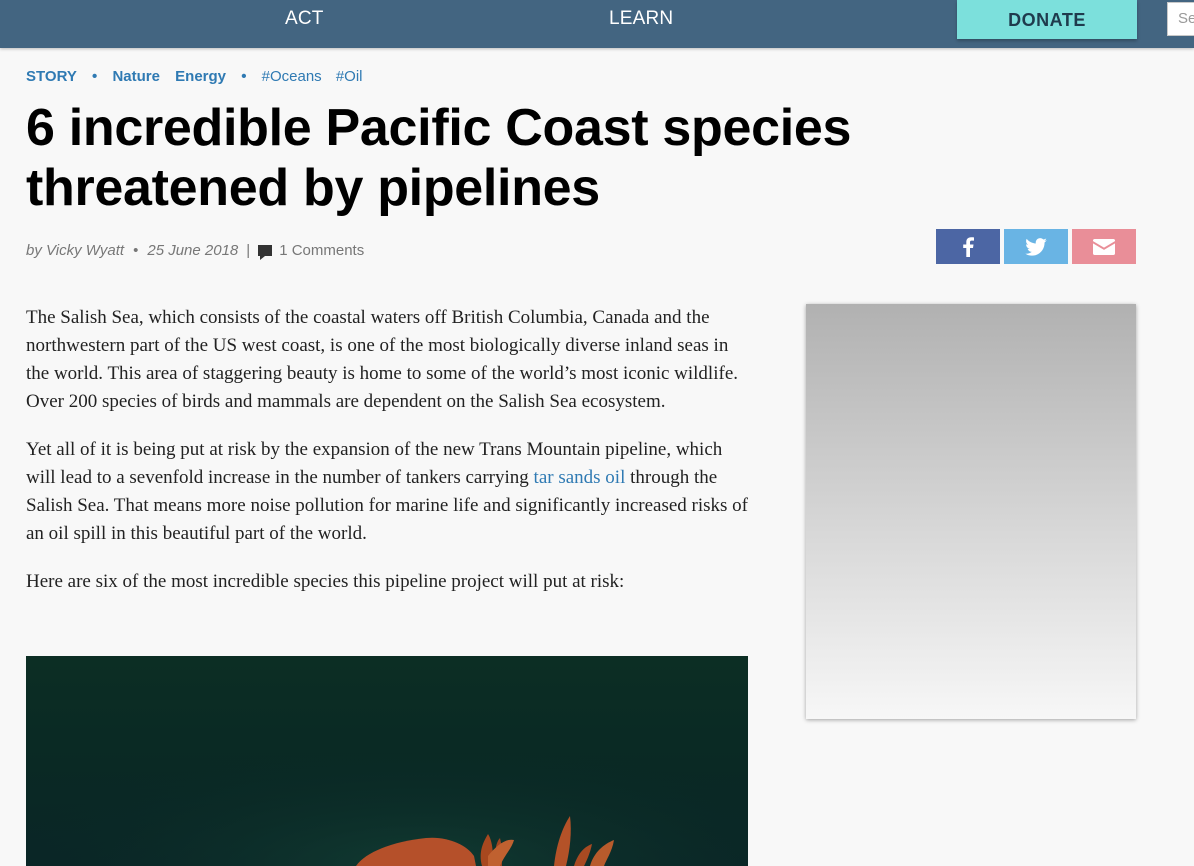 The width and height of the screenshot is (1194, 866). I want to click on tar-sands-oil-link: tar sands oil, so click(580, 477).